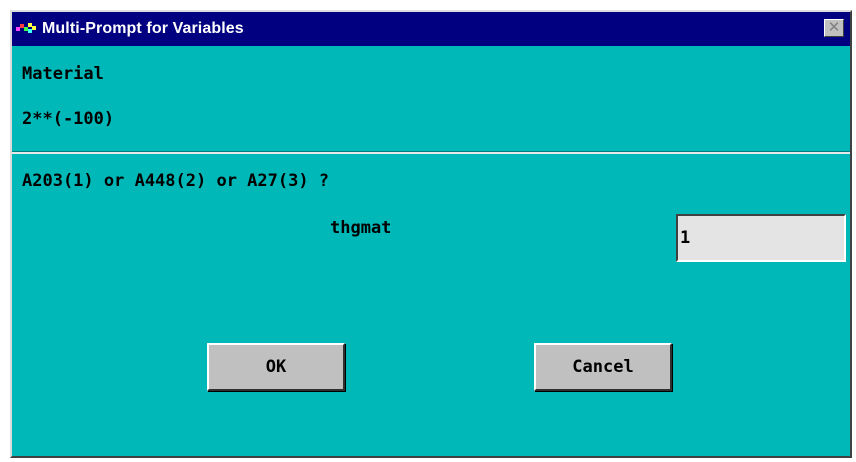  Describe the element at coordinates (361, 228) in the screenshot. I see `variable-label: thgmat` at that location.